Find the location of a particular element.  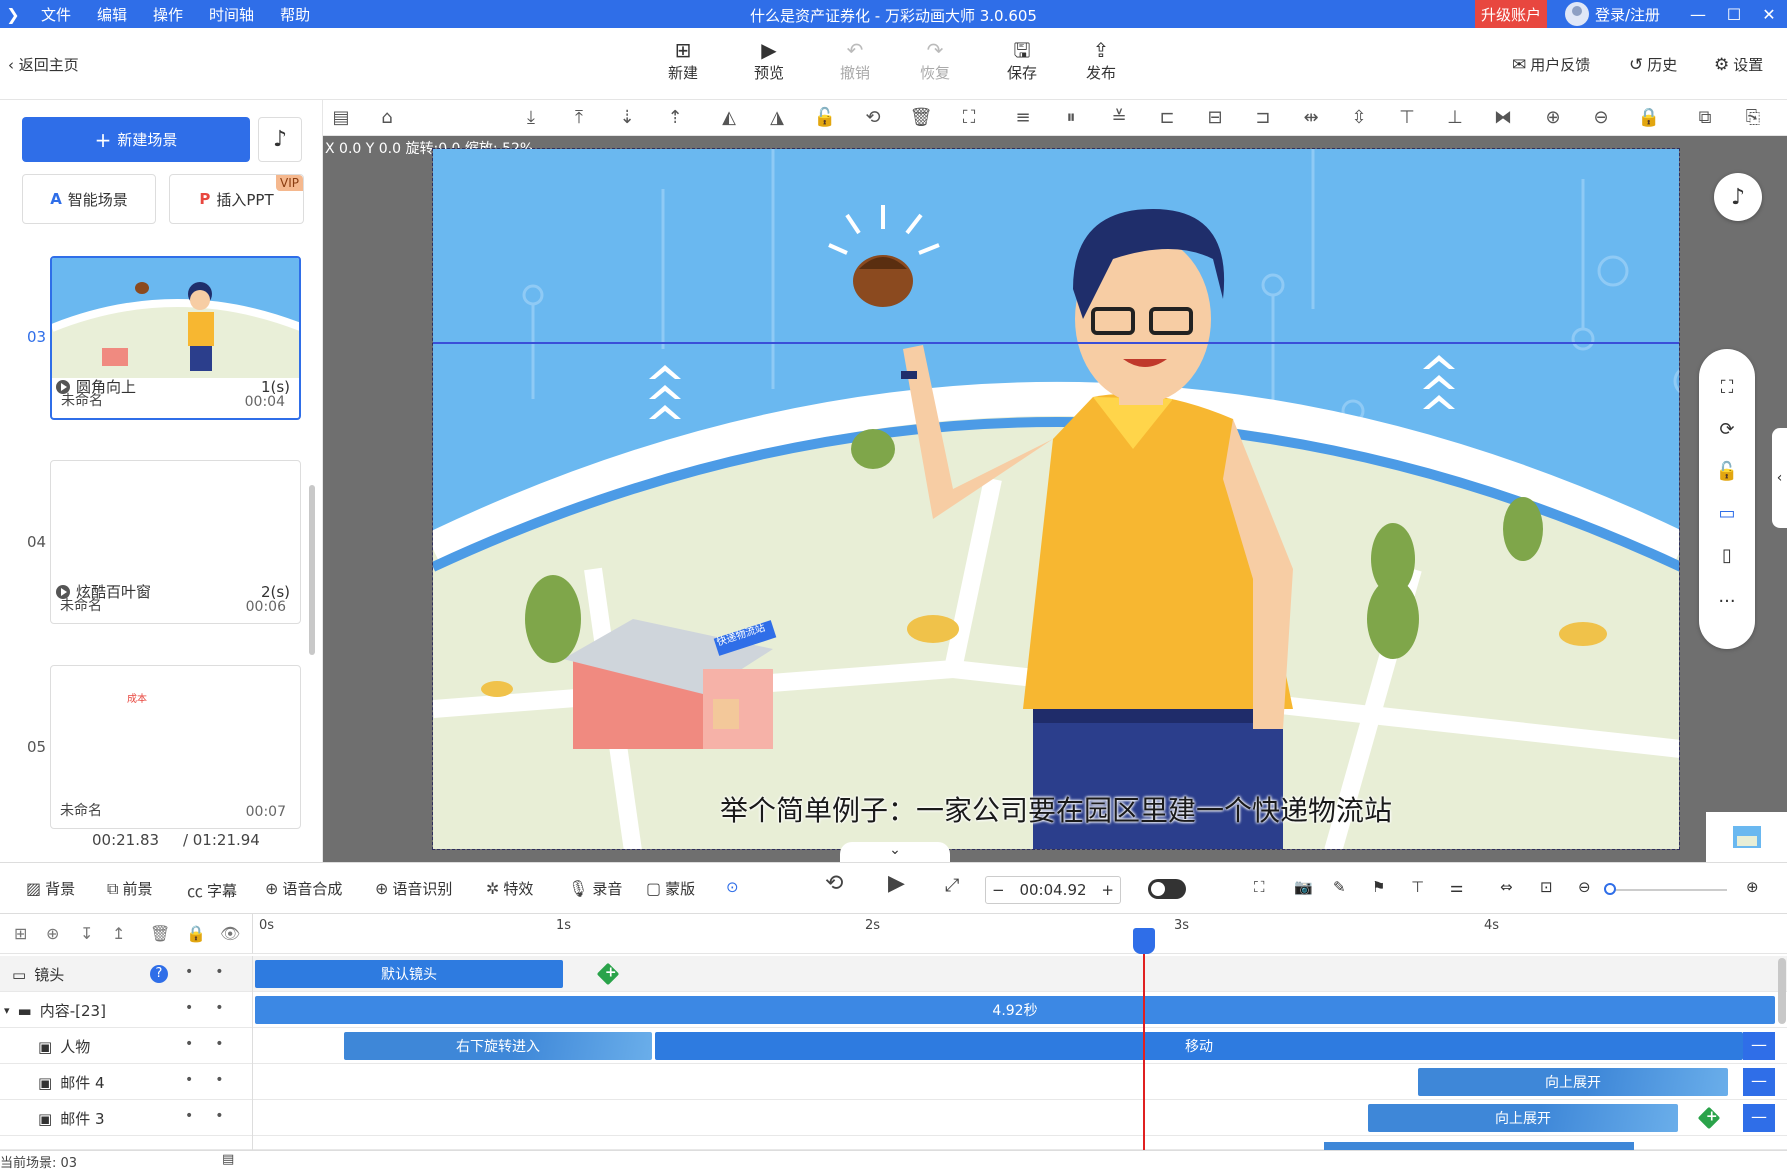

delete-icon: 🗑 is located at coordinates (921, 117).